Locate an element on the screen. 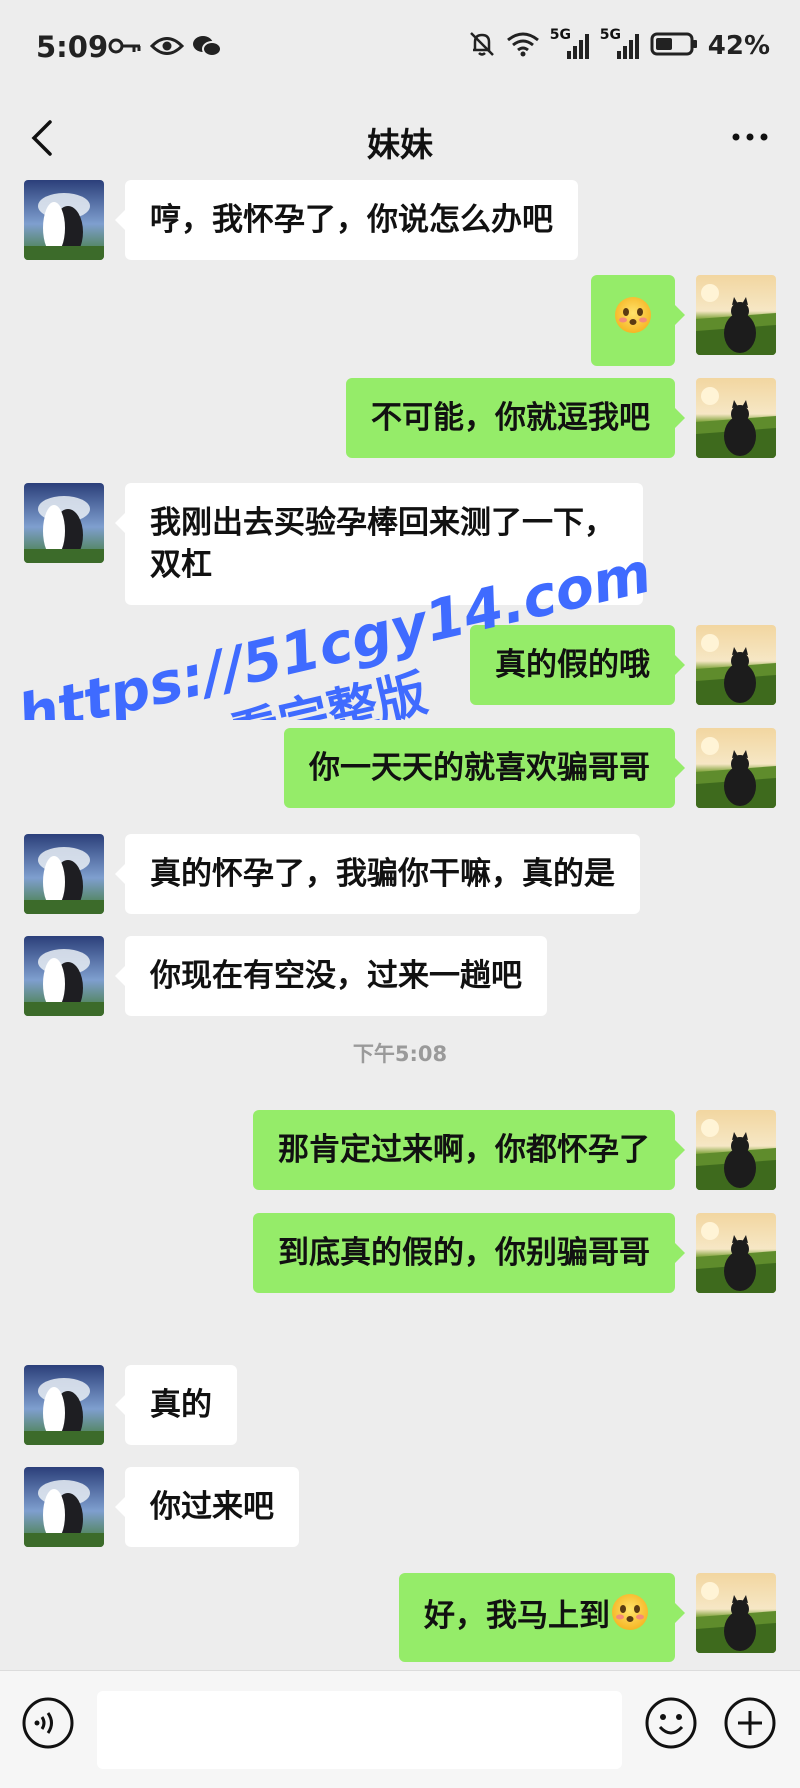 Image resolution: width=800 pixels, height=1788 pixels. message-text: 你一天天的就喜欢骗哥哥 is located at coordinates (479, 768).